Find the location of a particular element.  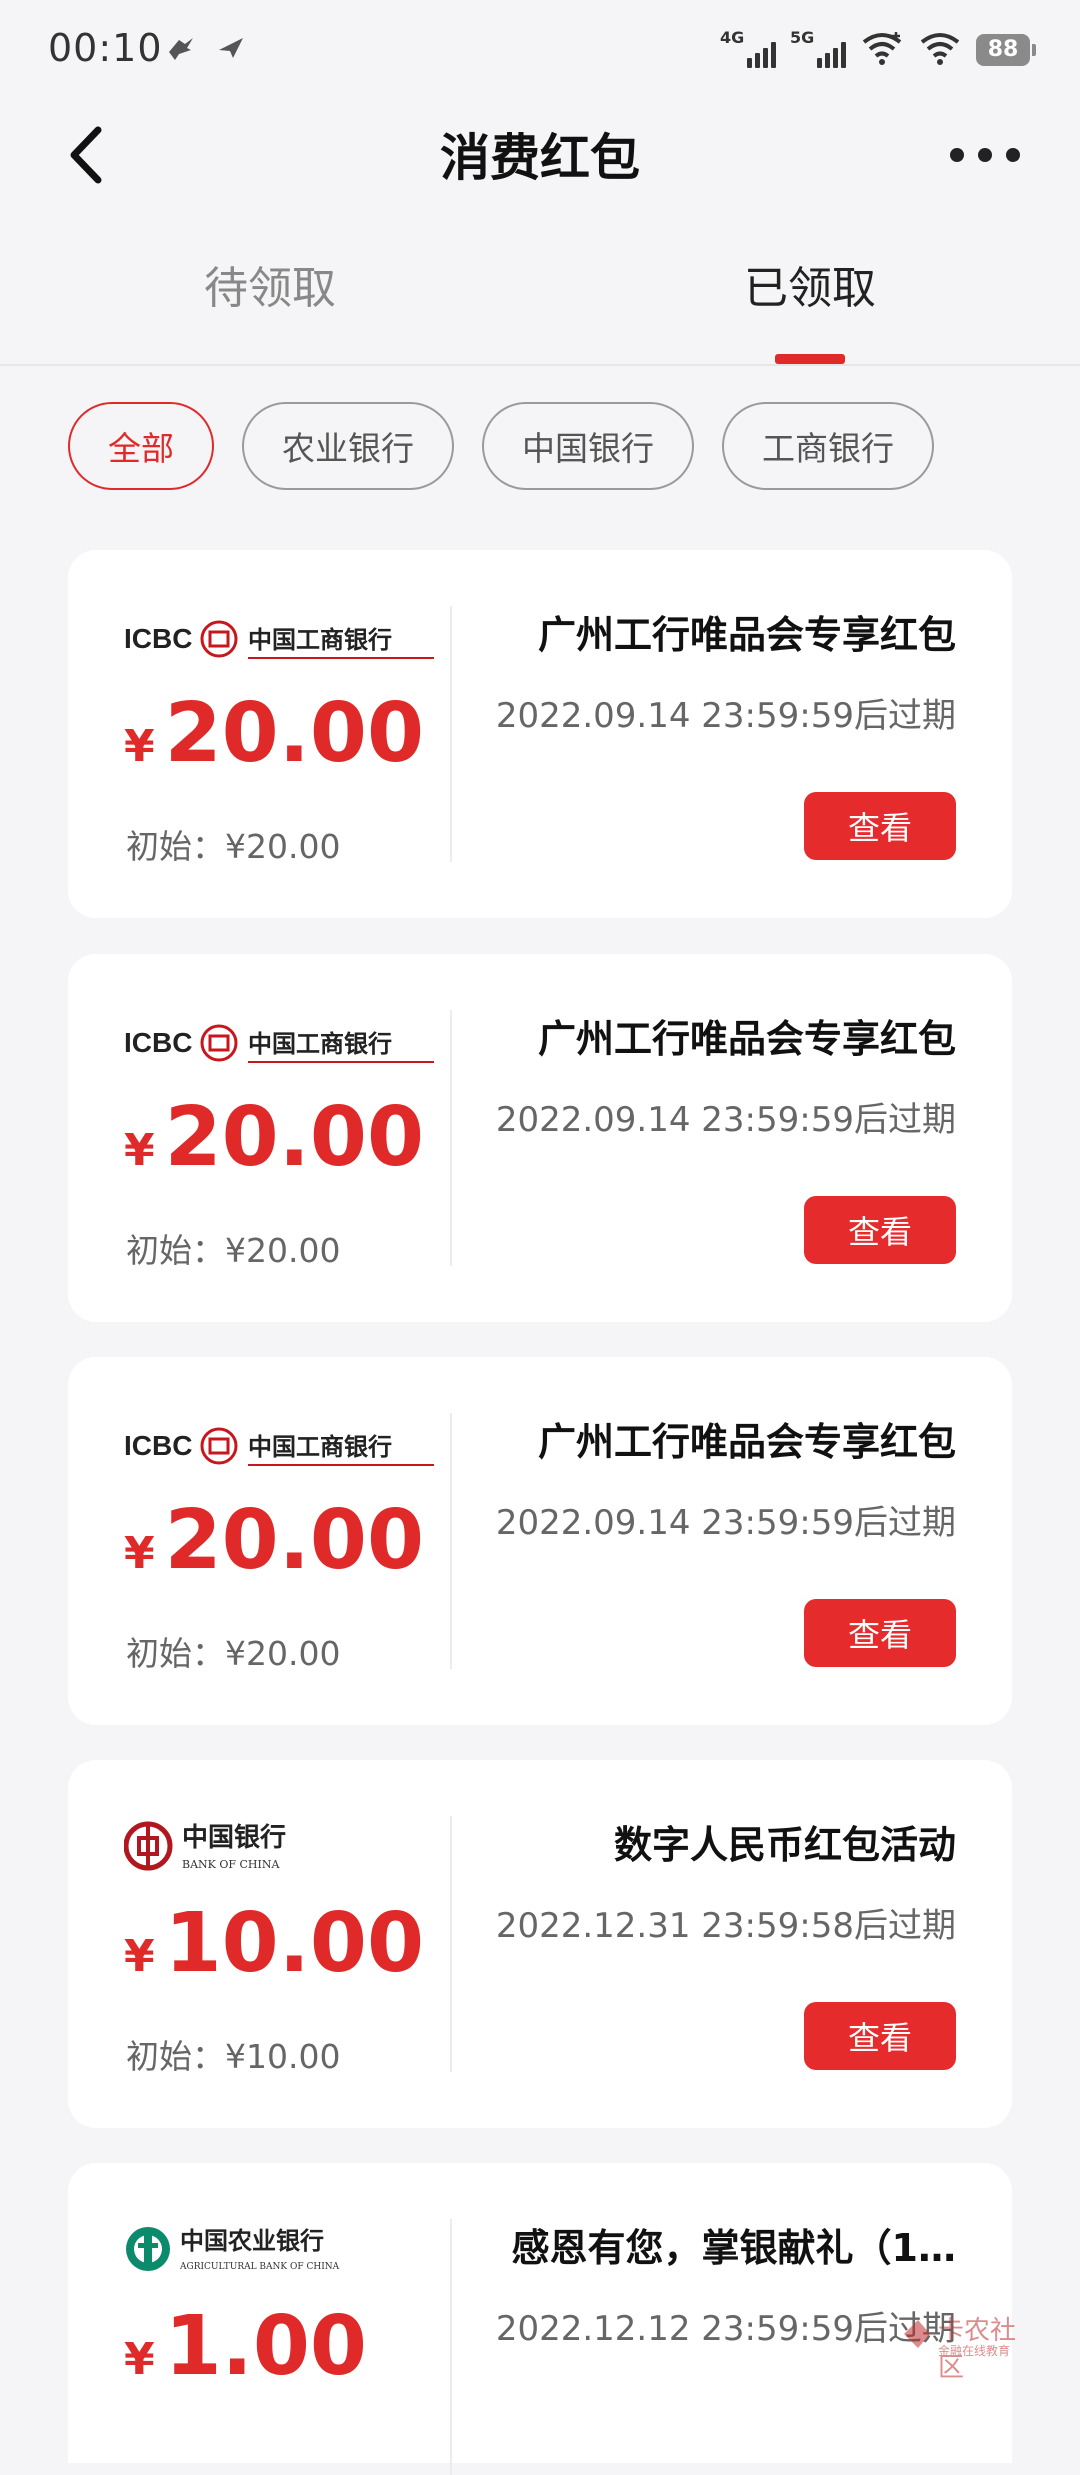

status-time: 00:10 is located at coordinates (105, 48).